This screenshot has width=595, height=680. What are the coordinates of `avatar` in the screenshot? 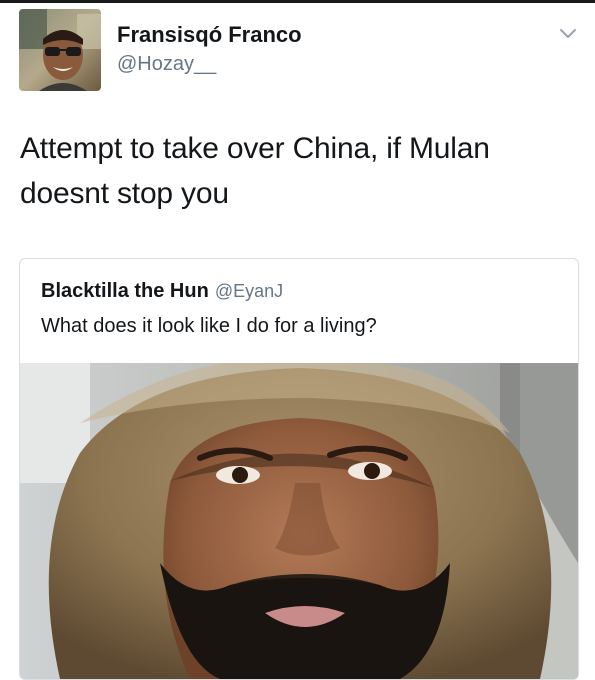 It's located at (60, 50).